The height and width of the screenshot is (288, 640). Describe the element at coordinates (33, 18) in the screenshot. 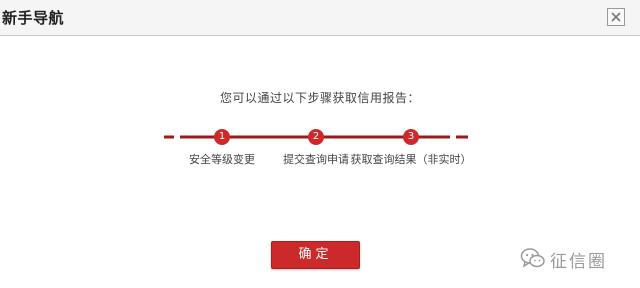

I see `dialog-title: 新手导航` at that location.